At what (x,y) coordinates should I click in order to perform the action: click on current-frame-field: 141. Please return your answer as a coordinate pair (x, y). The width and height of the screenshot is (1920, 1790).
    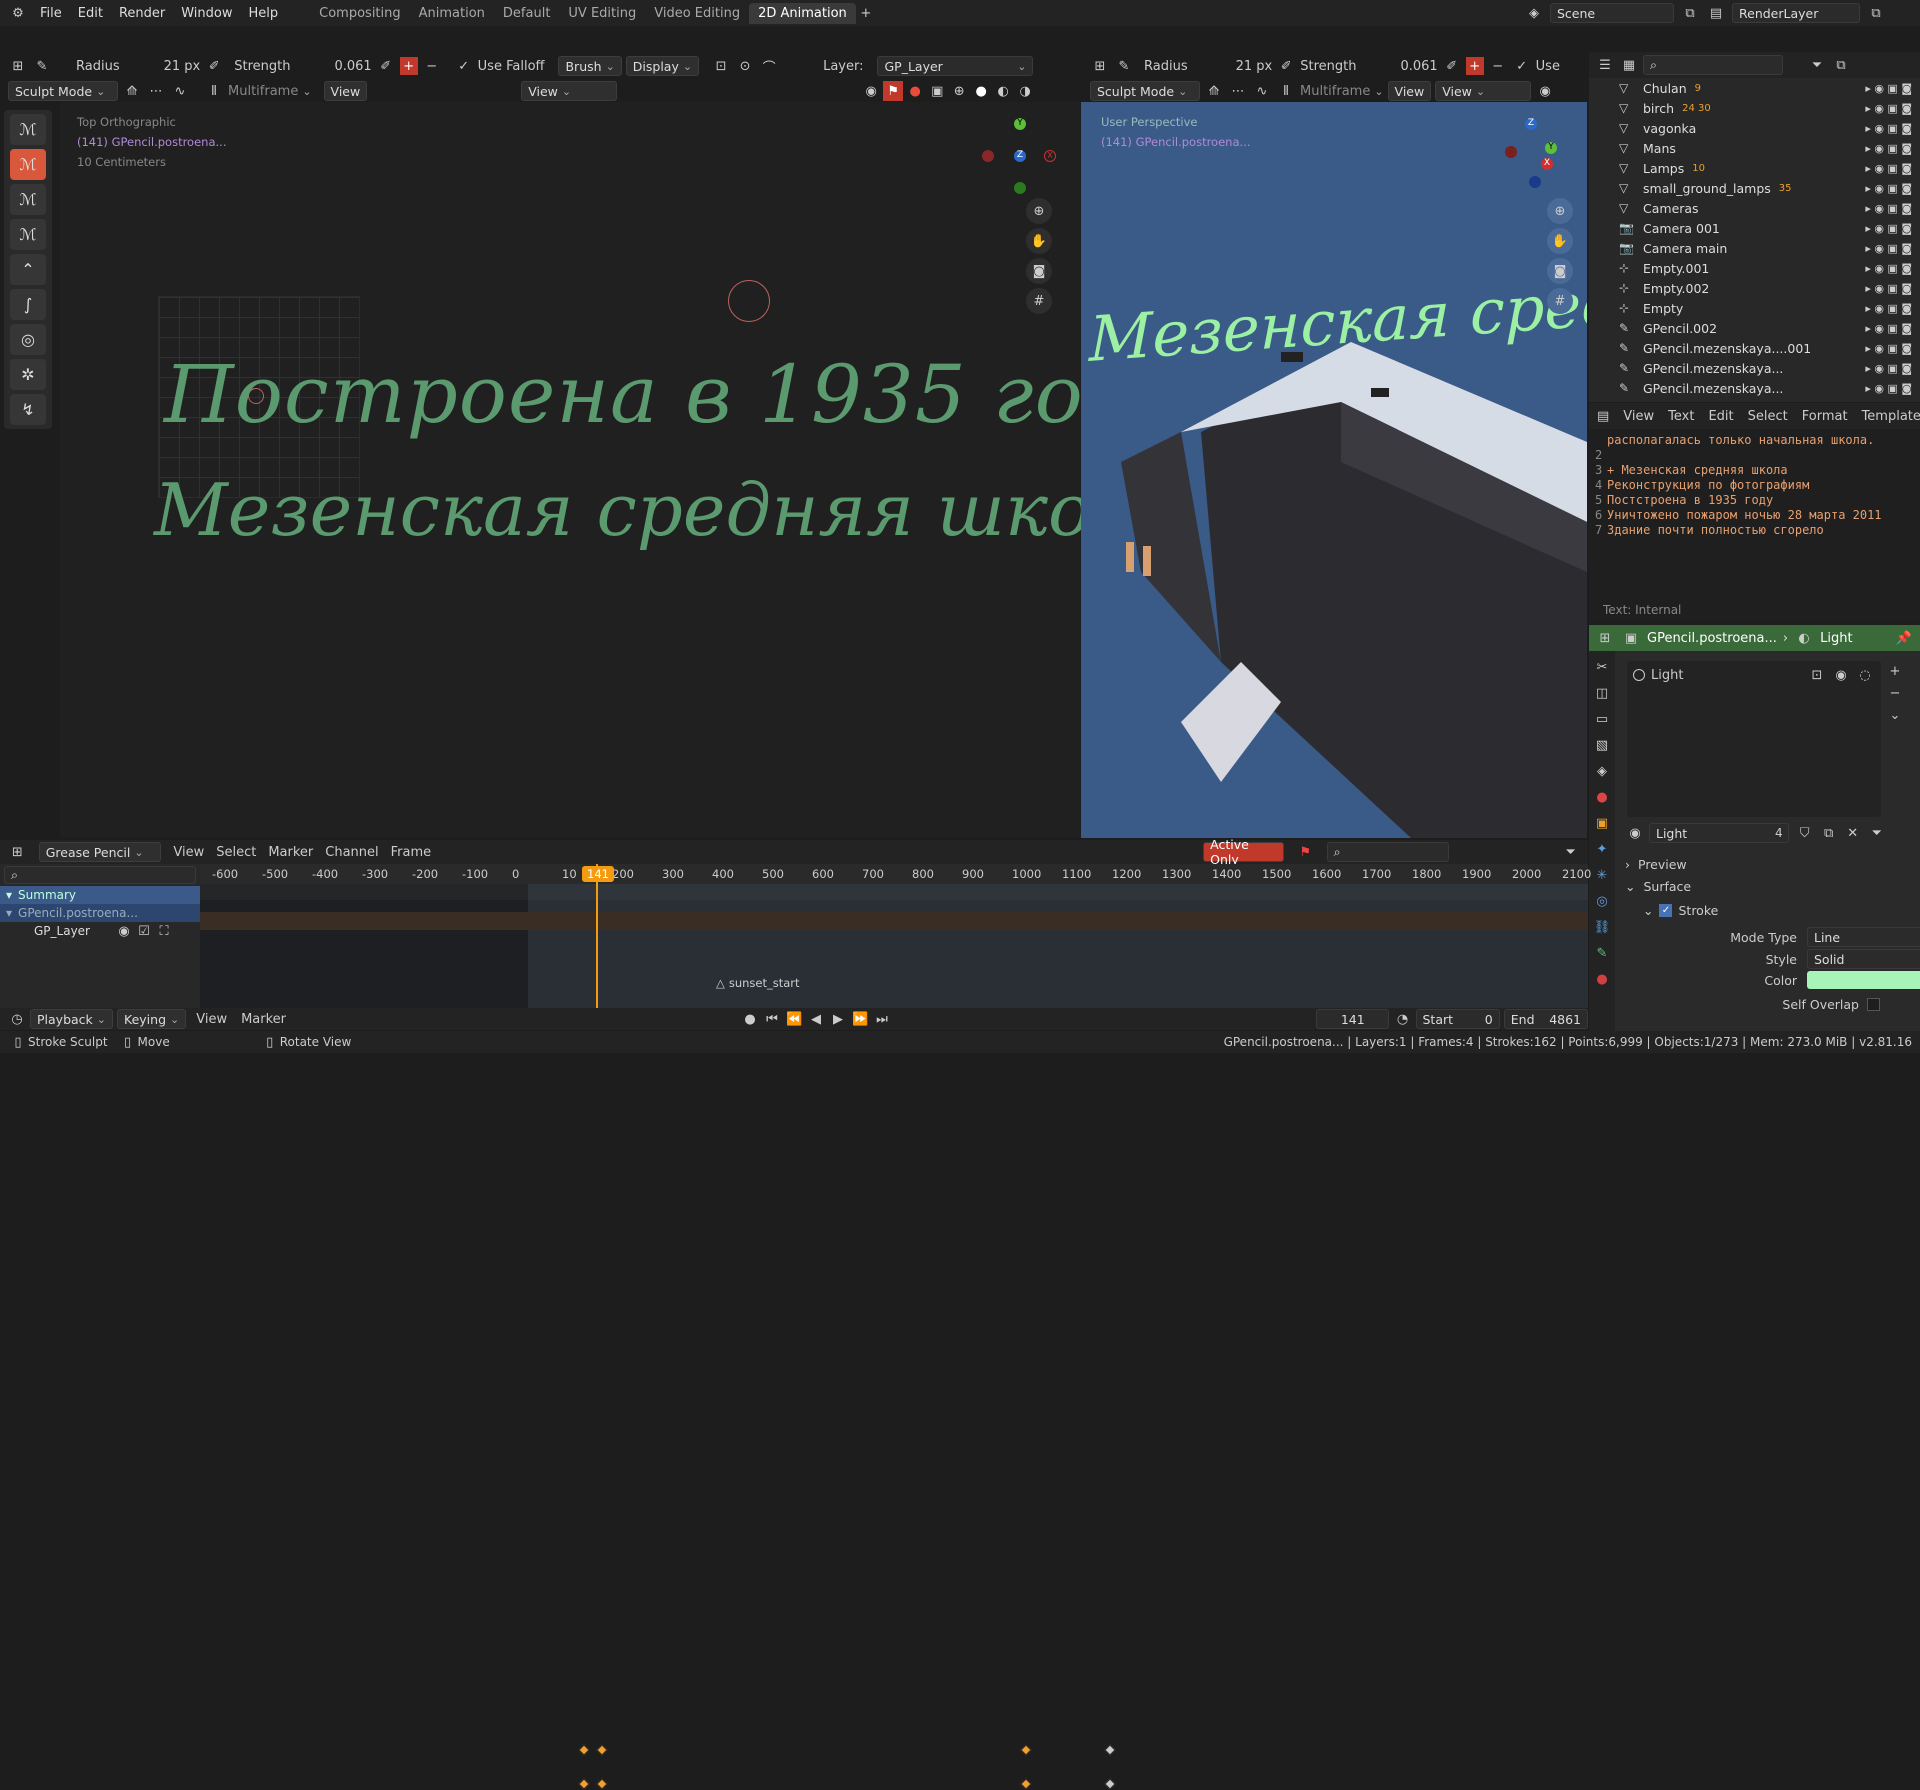
    Looking at the image, I should click on (1353, 1019).